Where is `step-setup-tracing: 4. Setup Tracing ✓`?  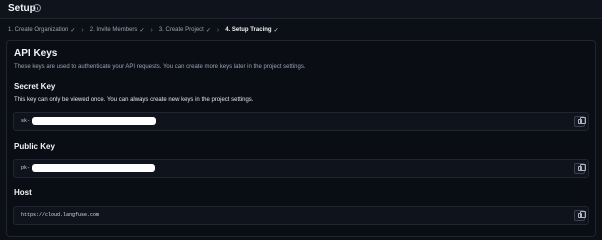 step-setup-tracing: 4. Setup Tracing ✓ is located at coordinates (251, 30).